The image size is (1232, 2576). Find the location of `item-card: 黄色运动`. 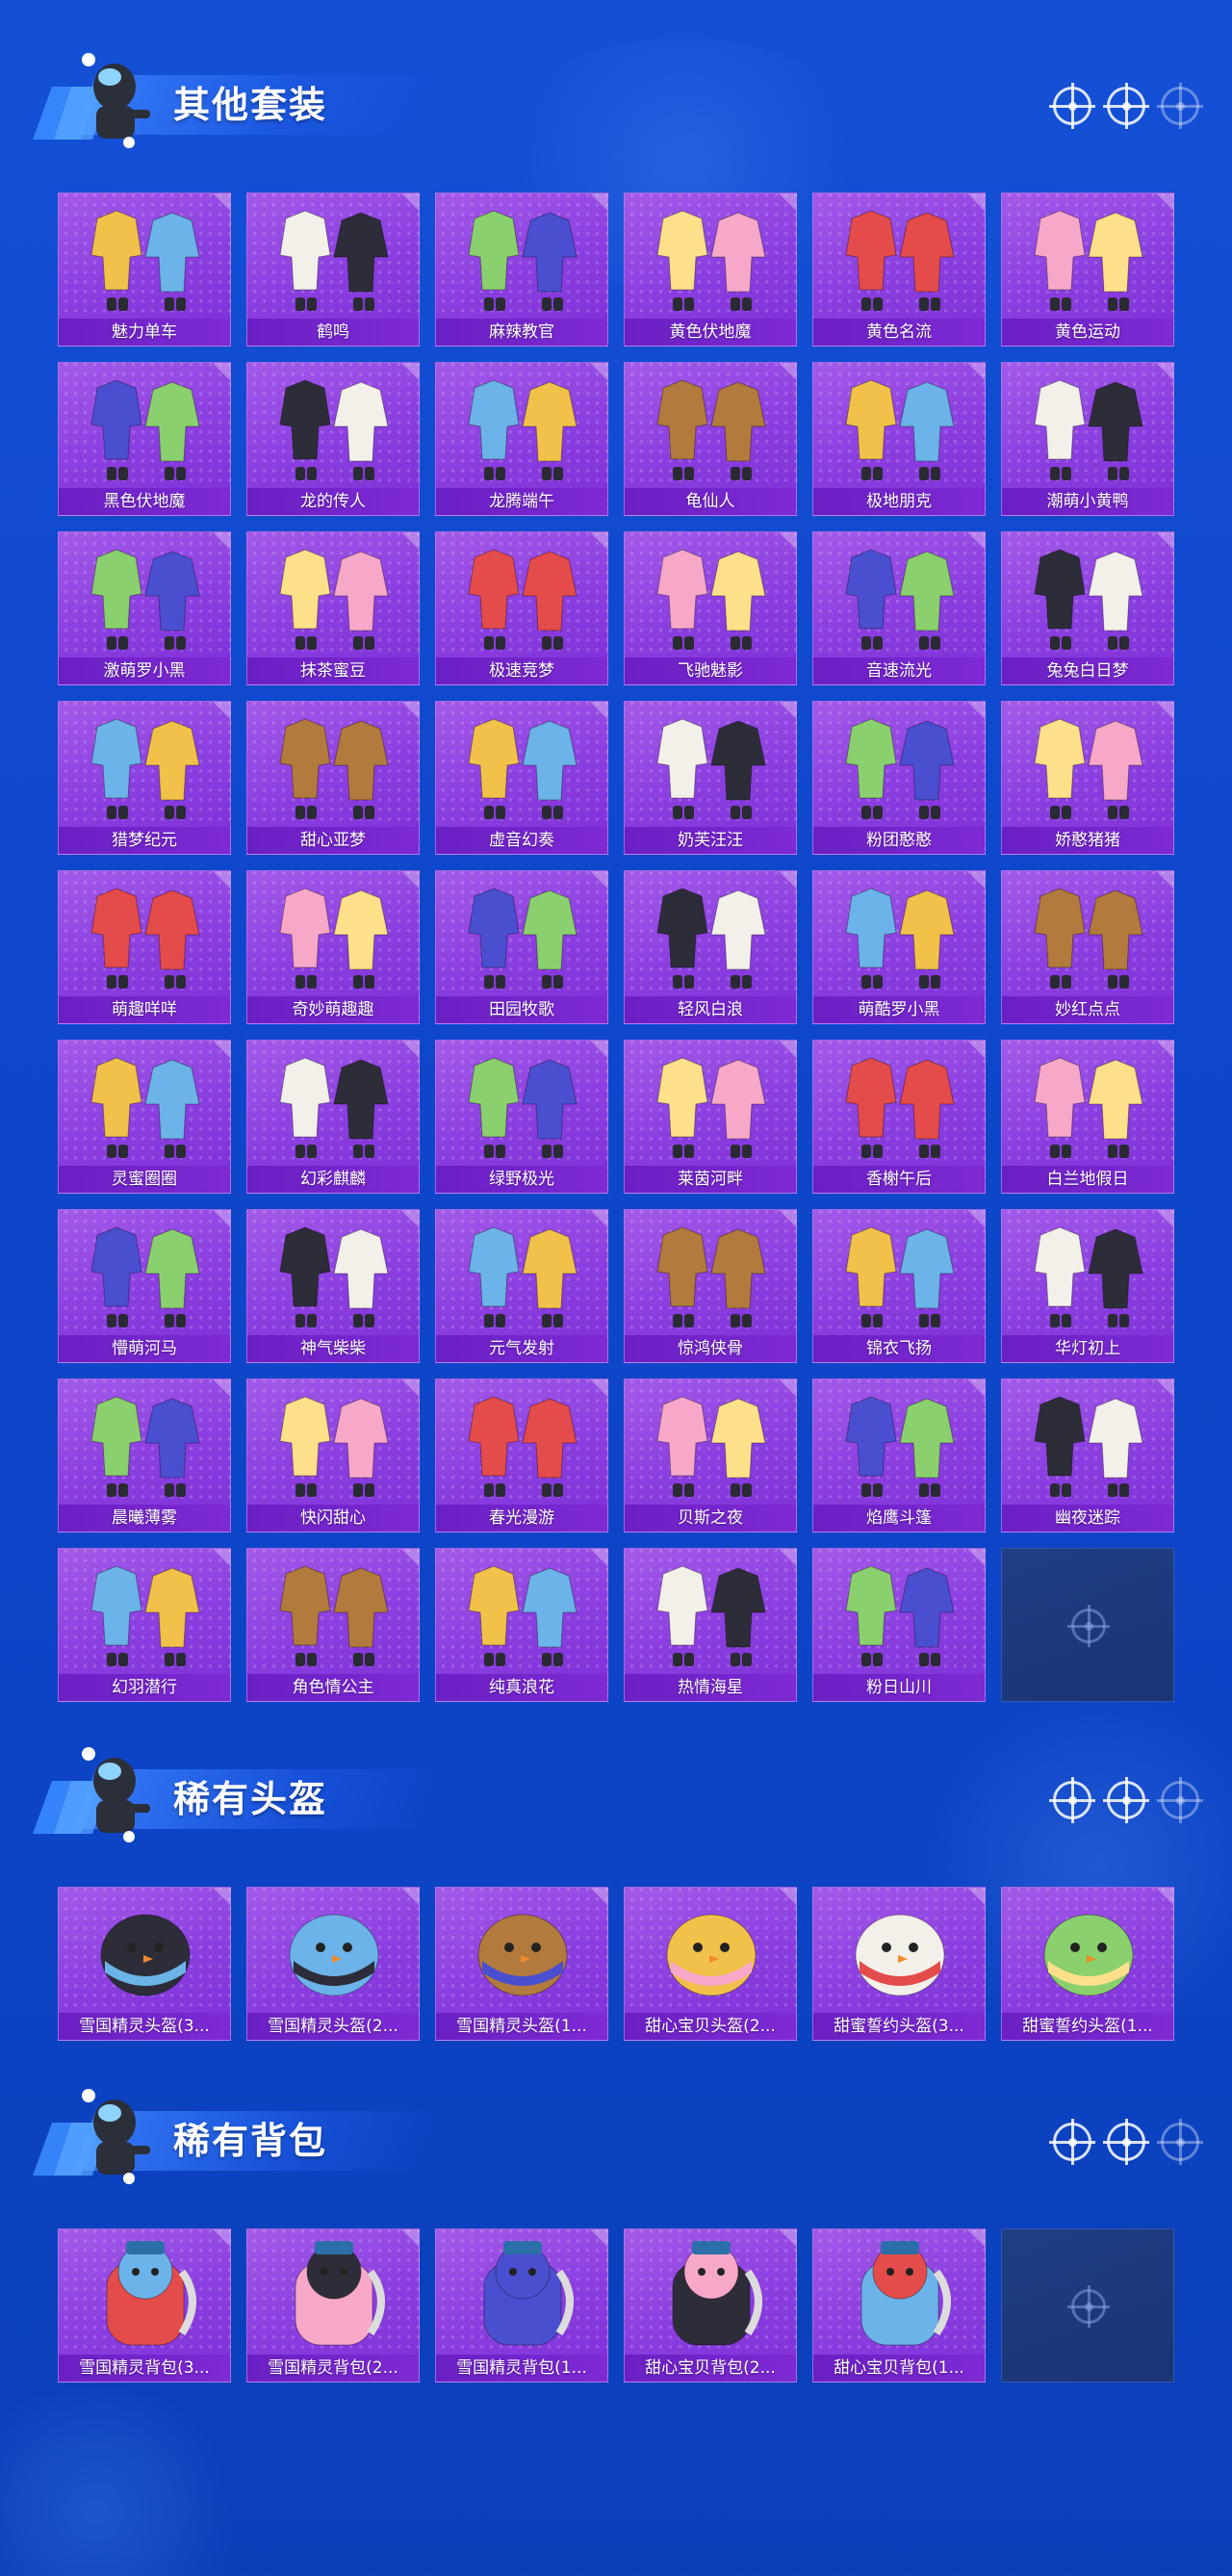

item-card: 黄色运动 is located at coordinates (1087, 270).